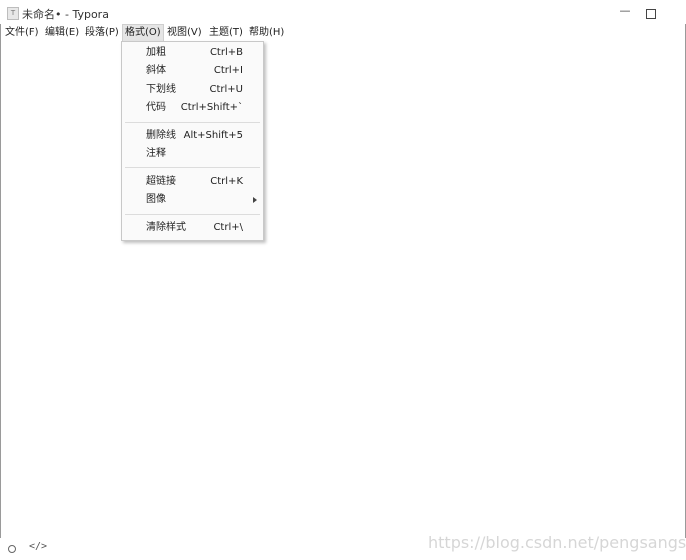 The height and width of the screenshot is (560, 686). I want to click on menu-item-shortcut: Ctrl+I, so click(228, 70).